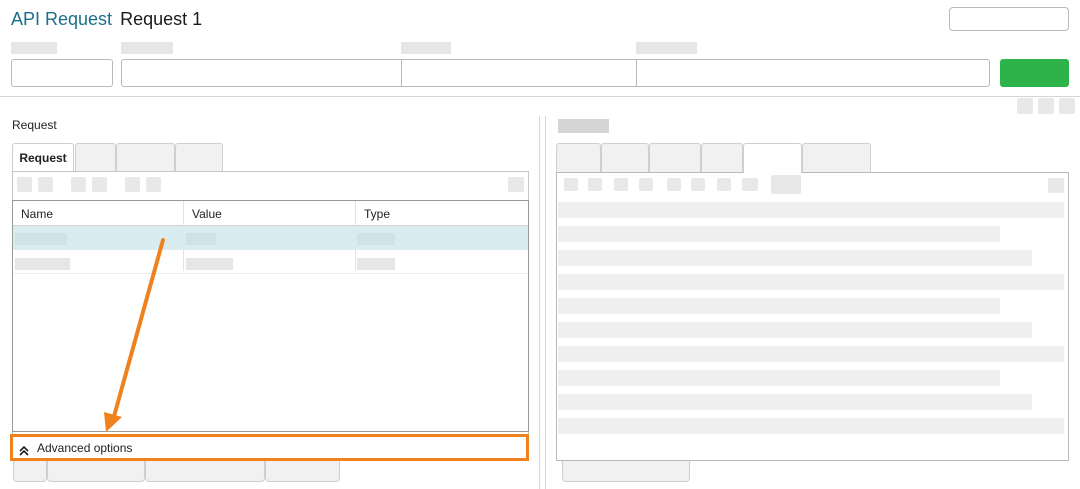  I want to click on advanced-options-toggle: Advanced options, so click(269, 447).